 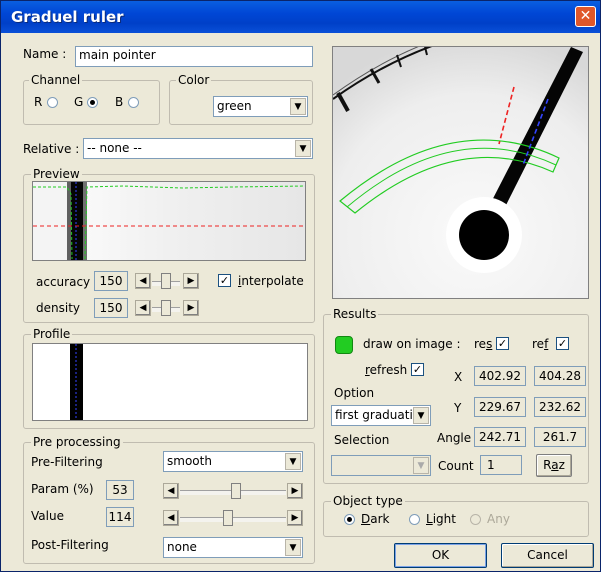 I want to click on angle-res-value: 242.71, so click(x=500, y=437).